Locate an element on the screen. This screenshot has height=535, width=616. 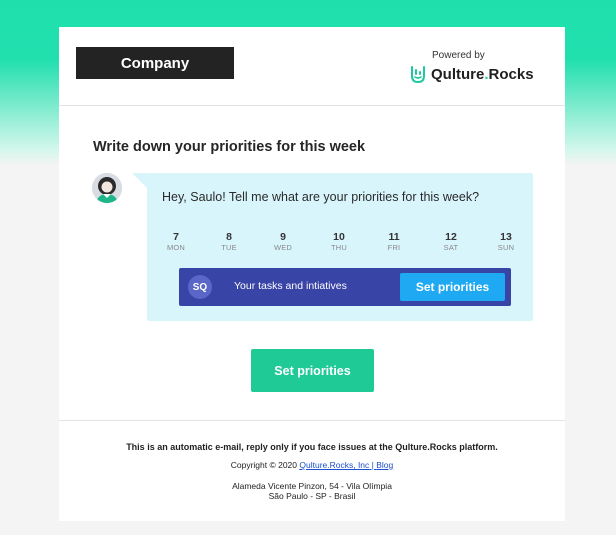
qulture-rocks-wordmark: Qulture.Rocks is located at coordinates (482, 74).